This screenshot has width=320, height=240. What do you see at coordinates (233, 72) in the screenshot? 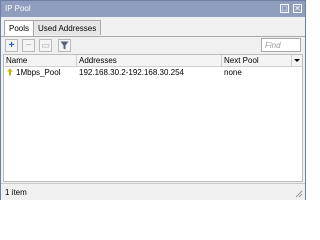
I see `cell-next-pool: none` at bounding box center [233, 72].